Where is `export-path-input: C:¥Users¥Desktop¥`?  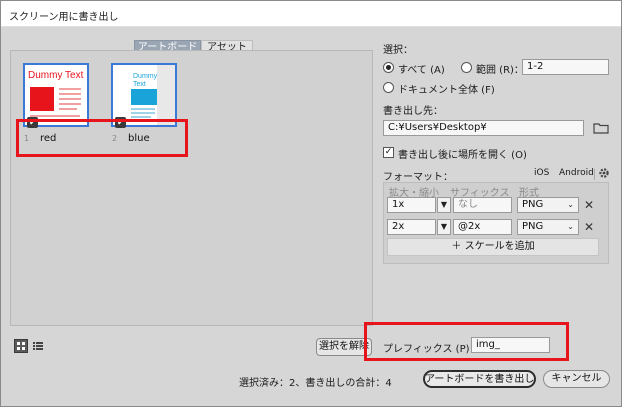 export-path-input: C:¥Users¥Desktop¥ is located at coordinates (483, 128).